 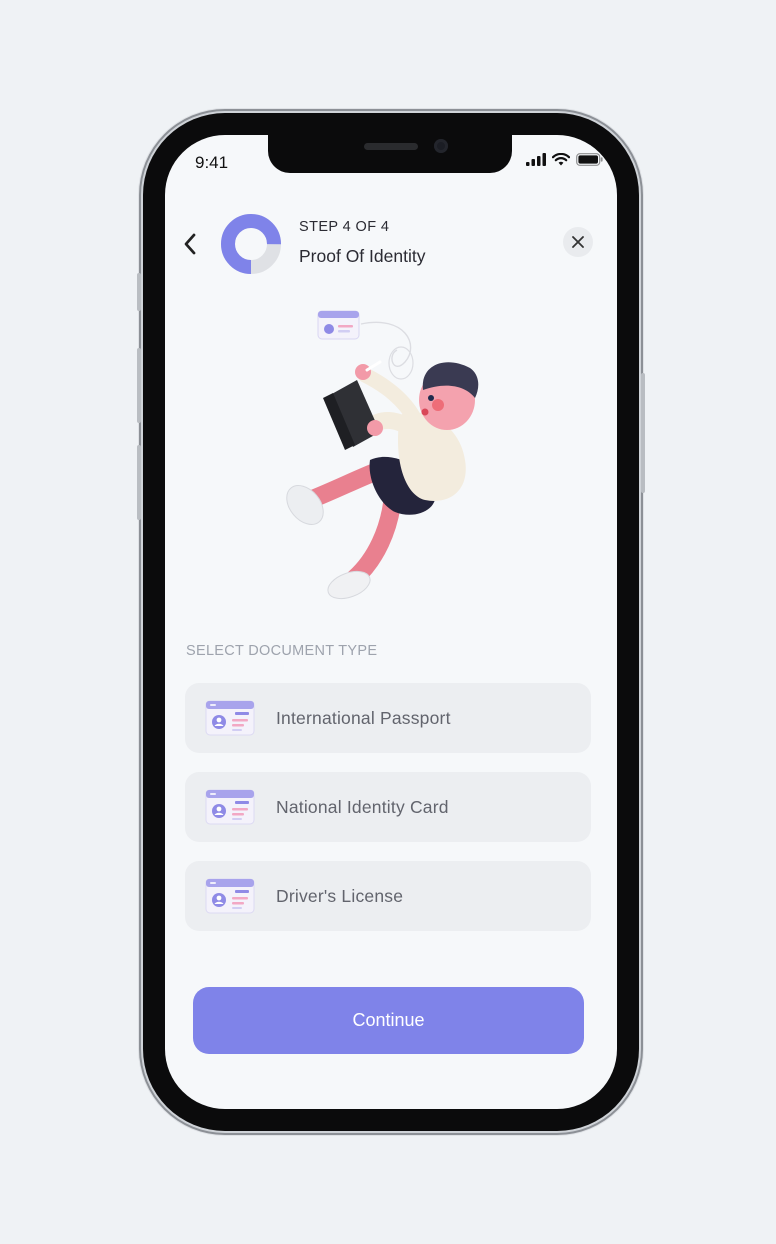 I want to click on volume-up-button, so click(x=139, y=385).